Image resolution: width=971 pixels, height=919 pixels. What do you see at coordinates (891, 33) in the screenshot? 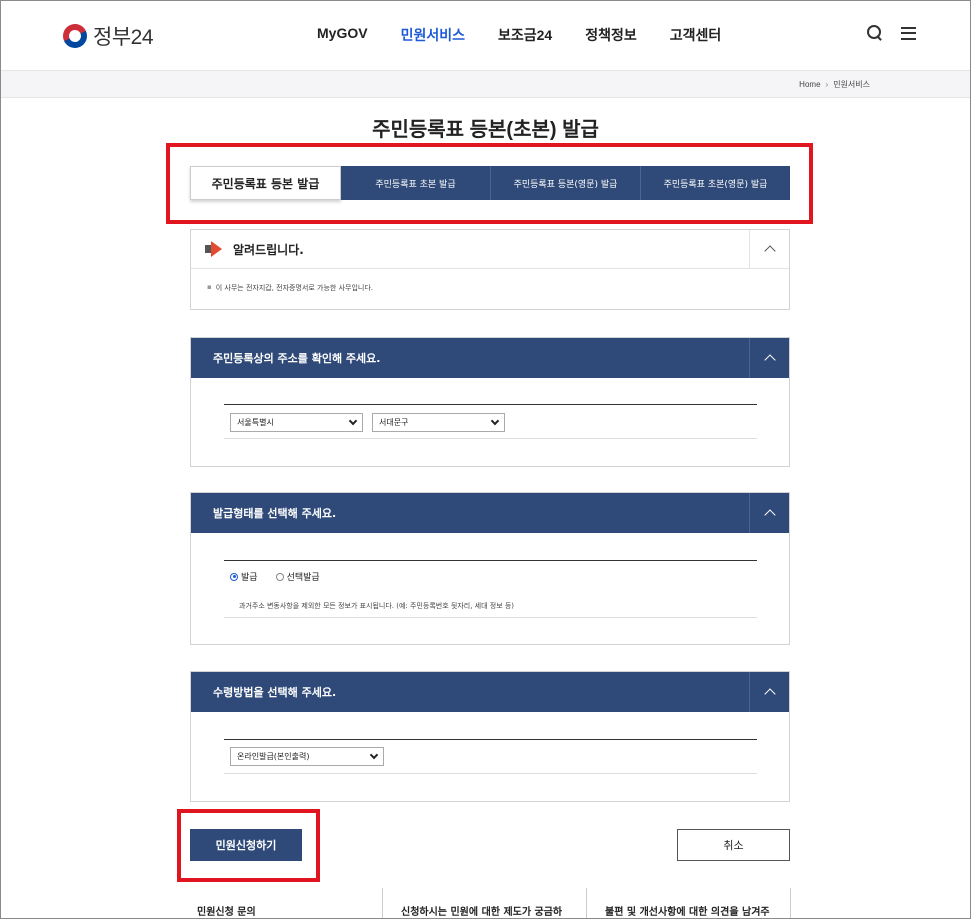
I see `header-actions` at bounding box center [891, 33].